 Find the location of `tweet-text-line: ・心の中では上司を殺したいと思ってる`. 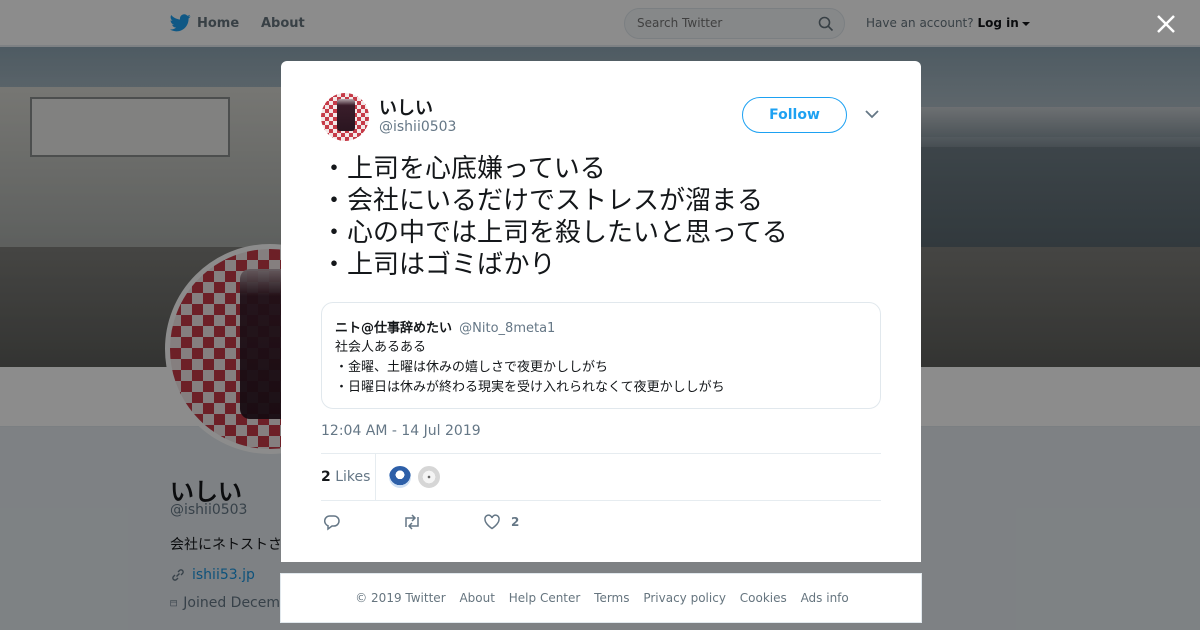

tweet-text-line: ・心の中では上司を殺したいと思ってる is located at coordinates (554, 233).